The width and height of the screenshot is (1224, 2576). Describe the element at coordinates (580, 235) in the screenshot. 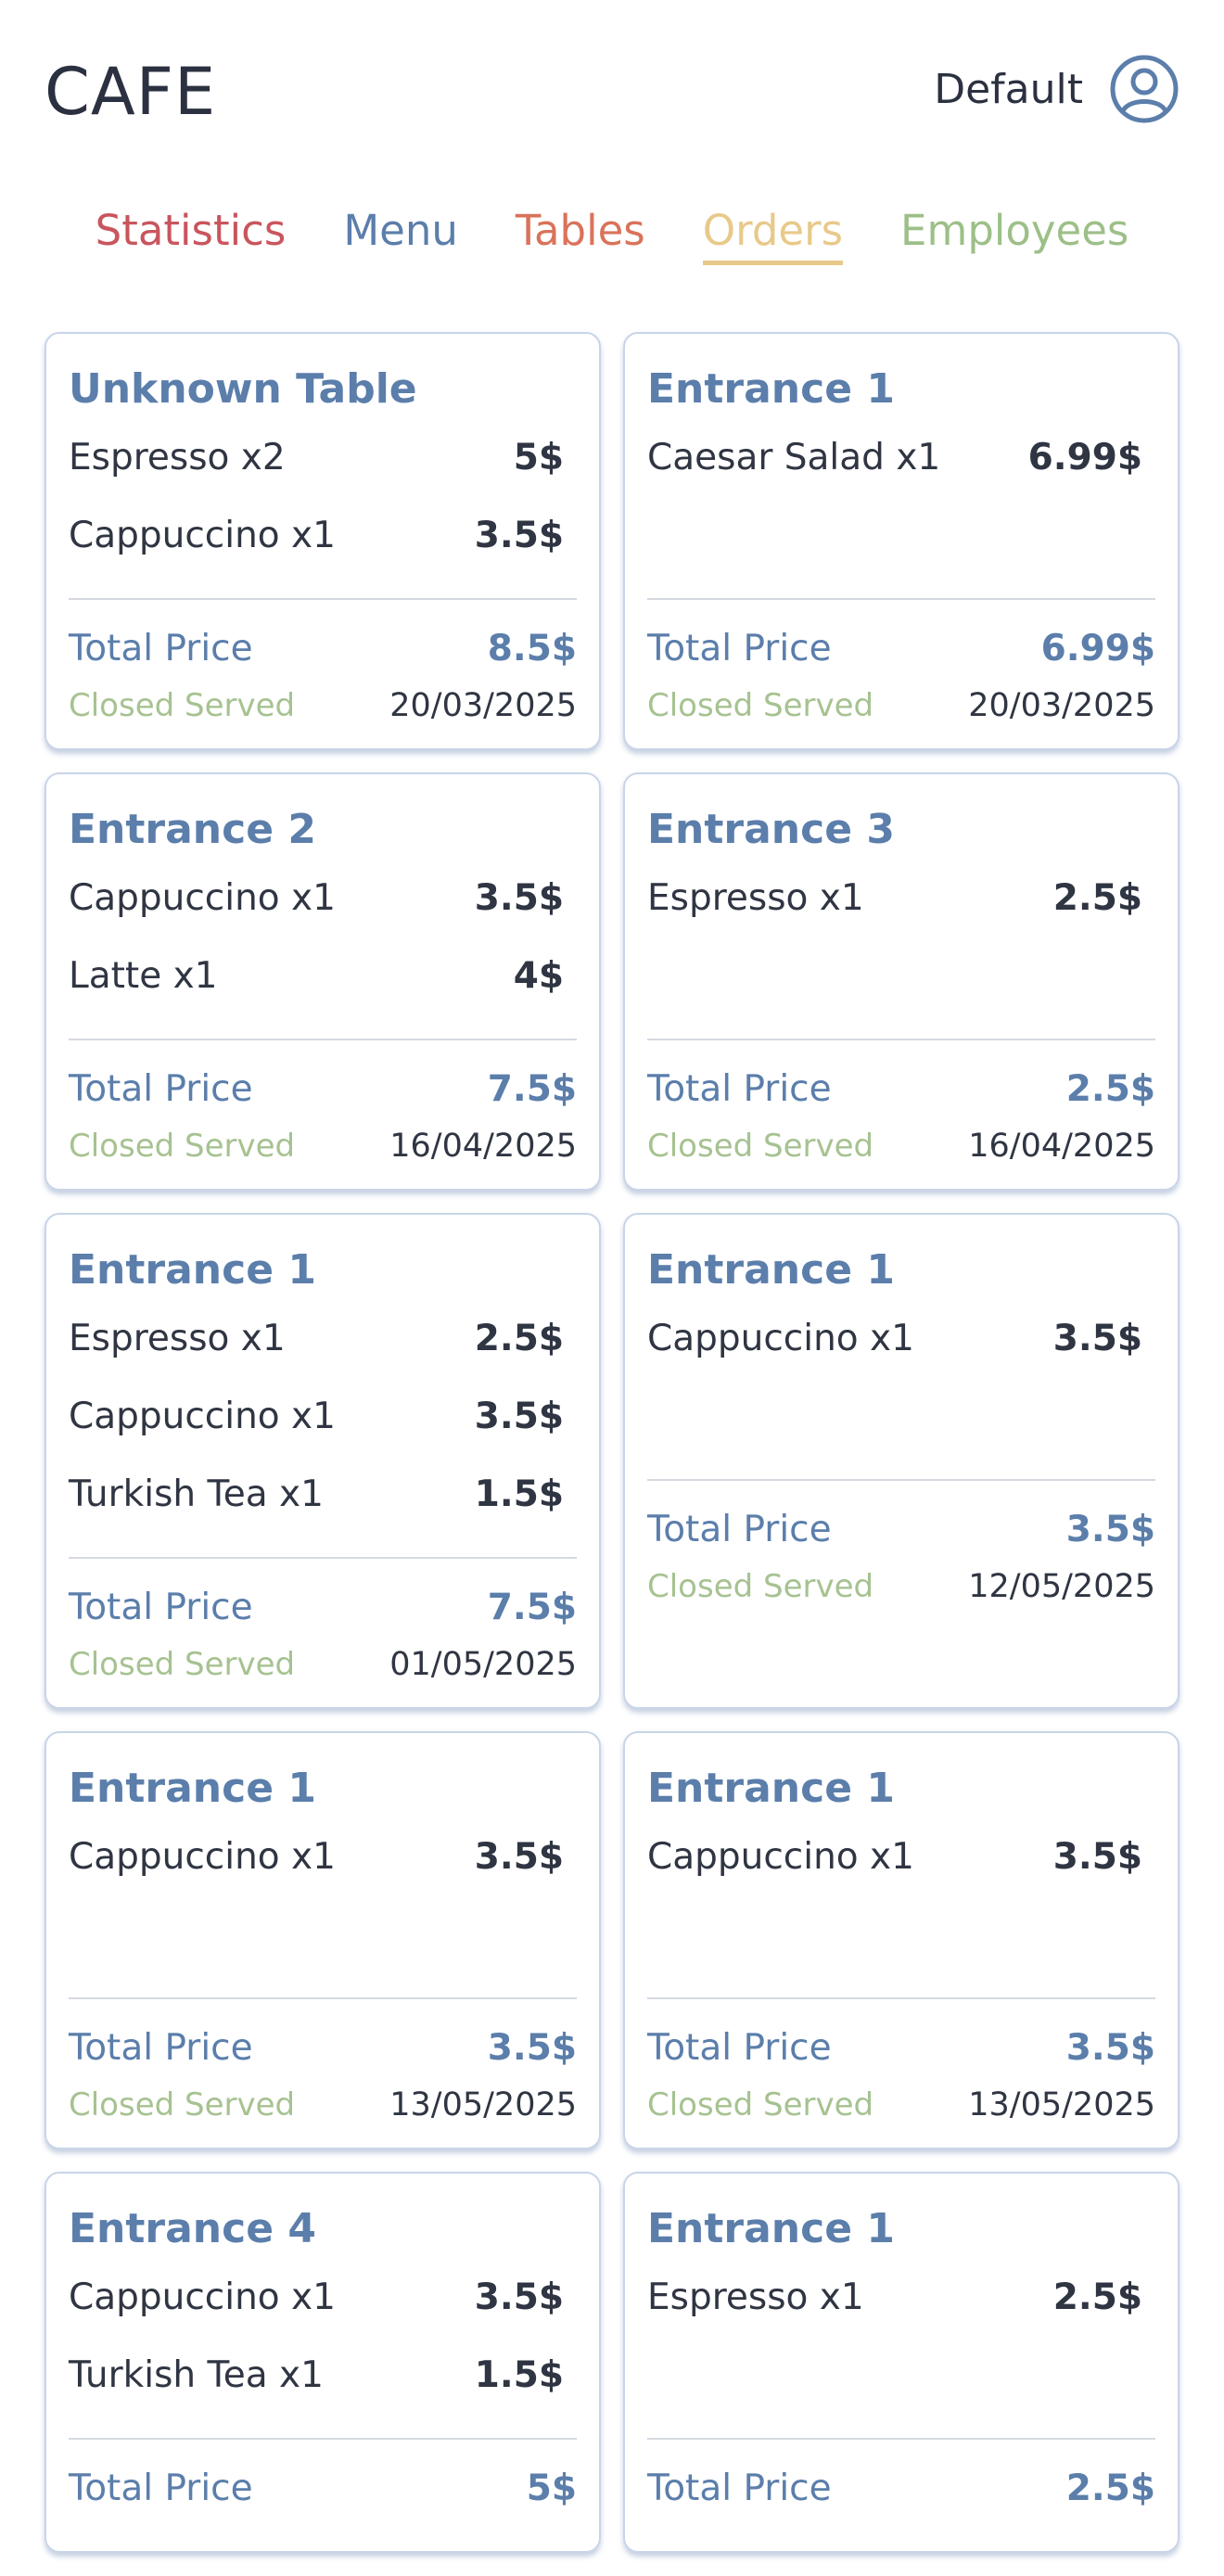

I see `tab-tables: Tables` at that location.